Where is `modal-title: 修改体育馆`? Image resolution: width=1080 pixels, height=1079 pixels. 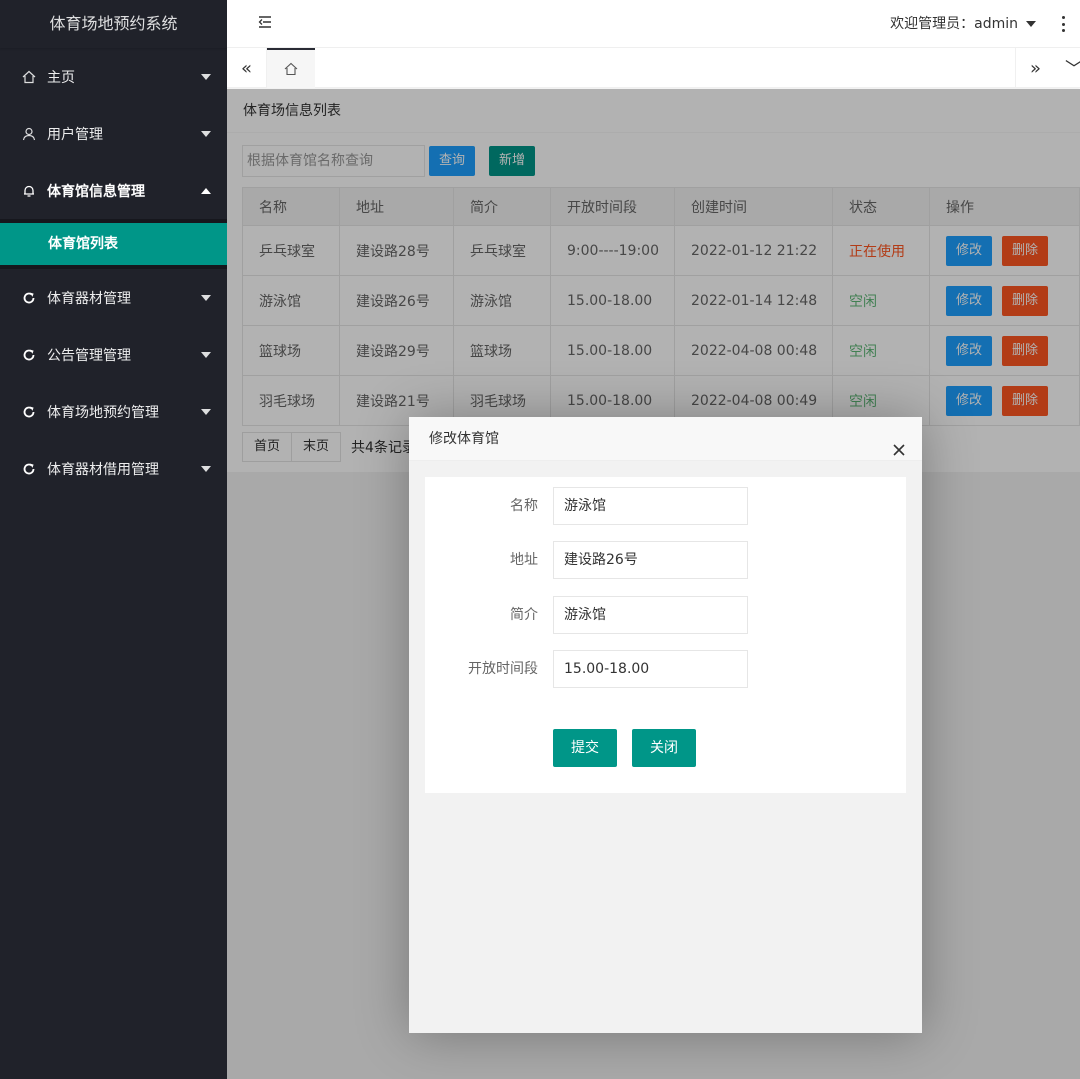
modal-title: 修改体育馆 is located at coordinates (464, 439).